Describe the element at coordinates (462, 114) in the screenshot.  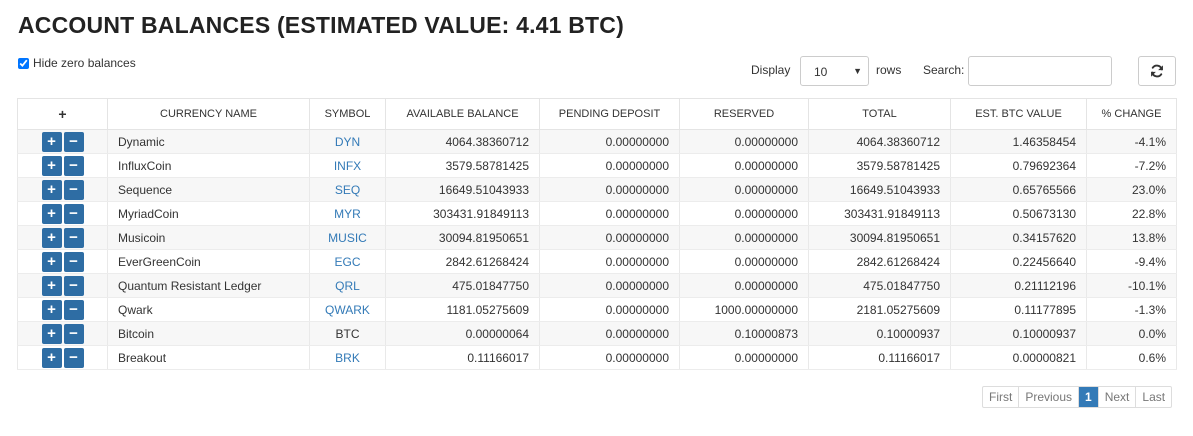
I see `column-header-available-balance: AVAILABLE BALANCE` at that location.